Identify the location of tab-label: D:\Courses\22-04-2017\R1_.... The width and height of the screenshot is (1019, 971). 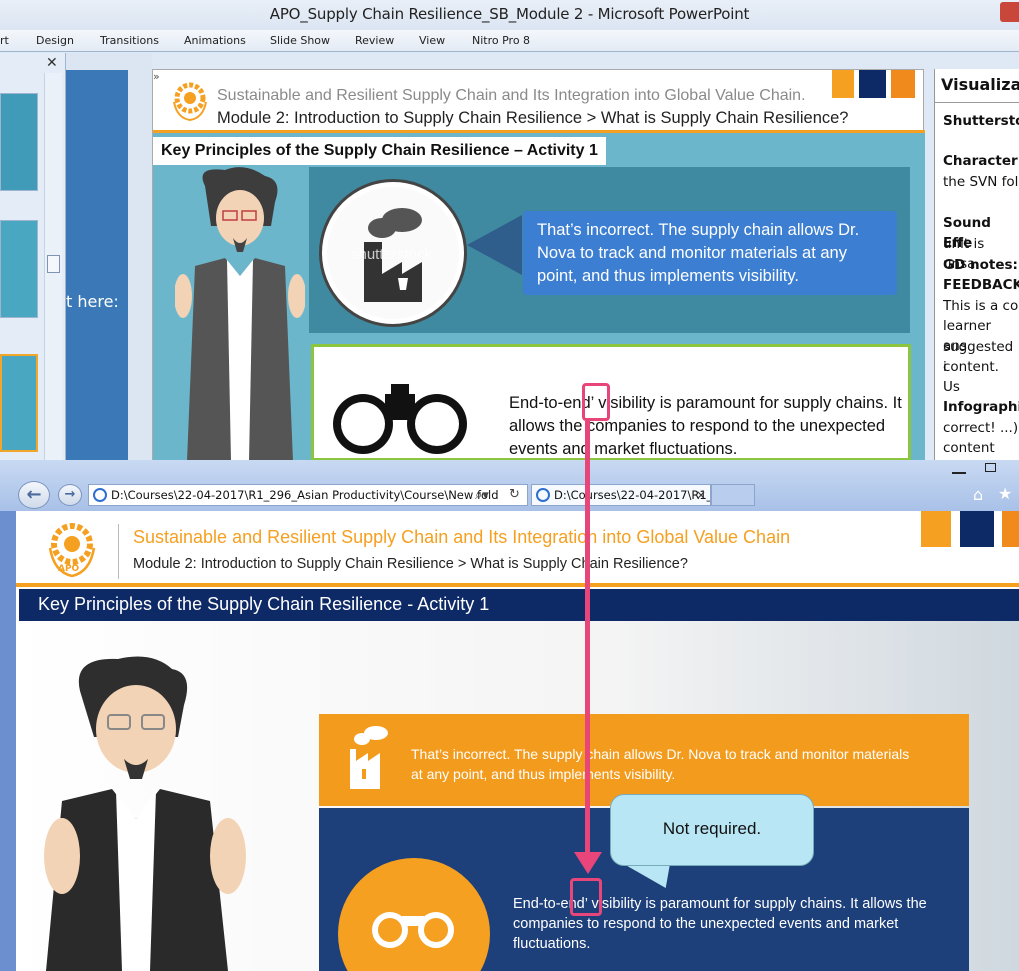
(632, 495).